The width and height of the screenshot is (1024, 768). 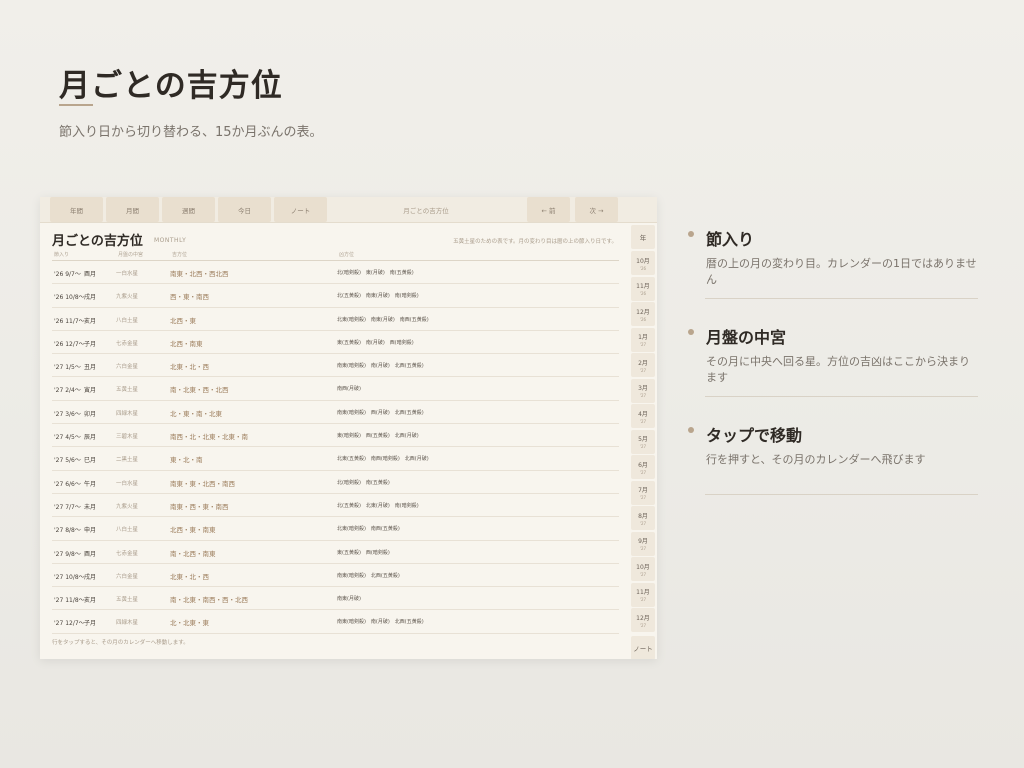 What do you see at coordinates (335, 482) in the screenshot?
I see `table-row: '27 6/6〜 一白水星 南東・東・北西・南西 北(暗剣殺) 南(五黄殺) 午月` at bounding box center [335, 482].